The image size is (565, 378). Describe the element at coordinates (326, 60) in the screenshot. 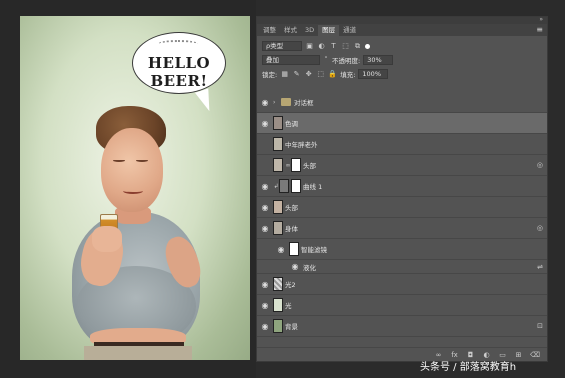

I see `chevron-down-icon: ˅` at that location.